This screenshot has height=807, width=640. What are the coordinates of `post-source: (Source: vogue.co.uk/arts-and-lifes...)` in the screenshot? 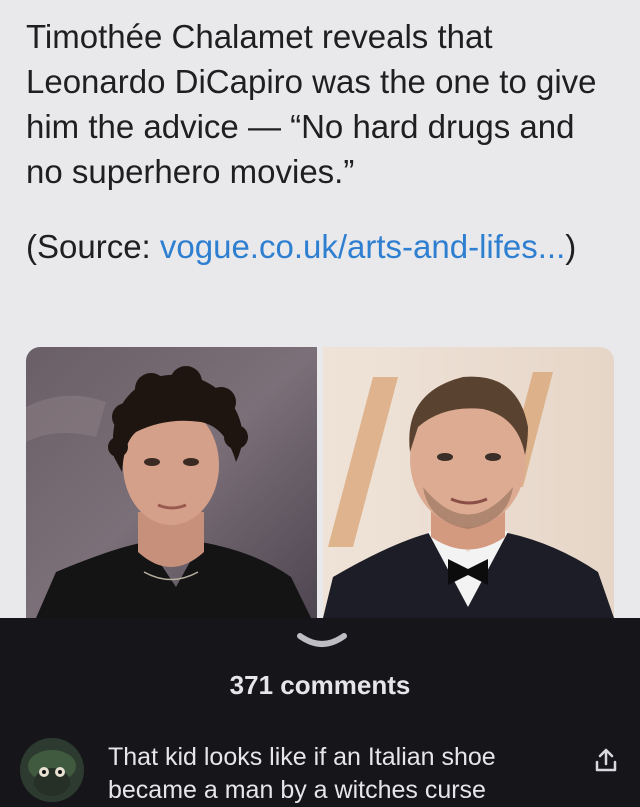 It's located at (321, 246).